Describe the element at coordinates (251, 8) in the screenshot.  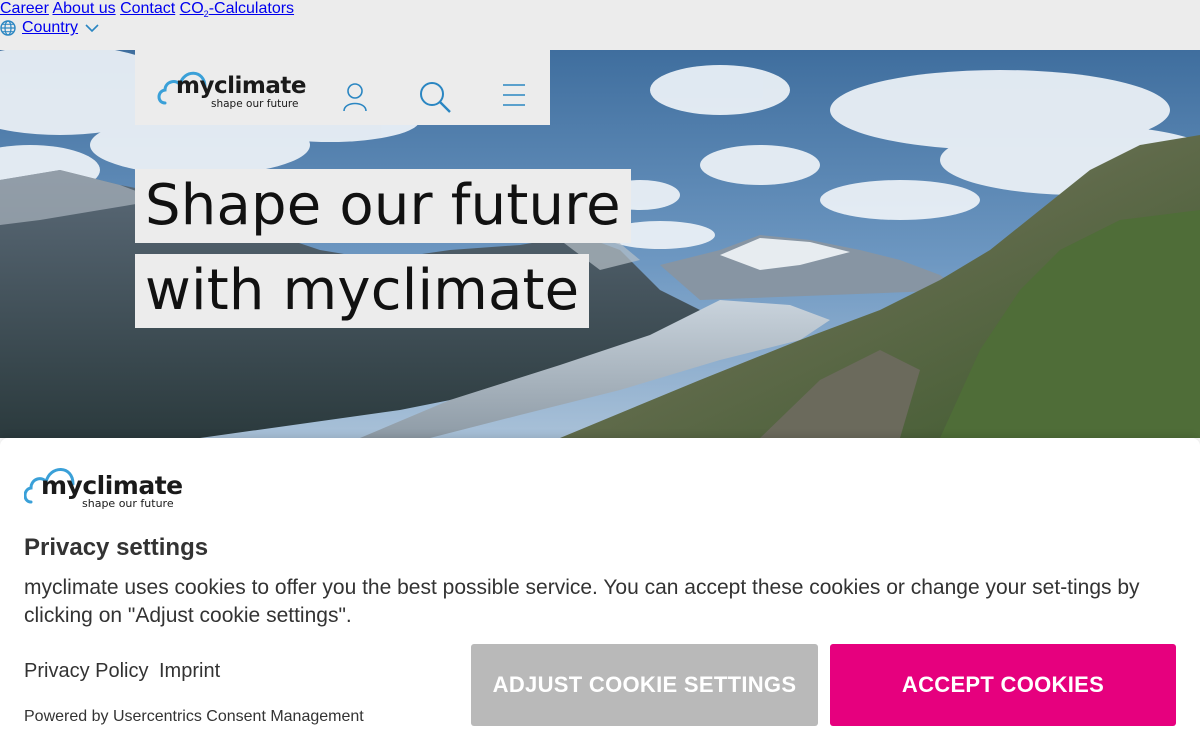
I see `co2-suffix: -Calculators` at that location.